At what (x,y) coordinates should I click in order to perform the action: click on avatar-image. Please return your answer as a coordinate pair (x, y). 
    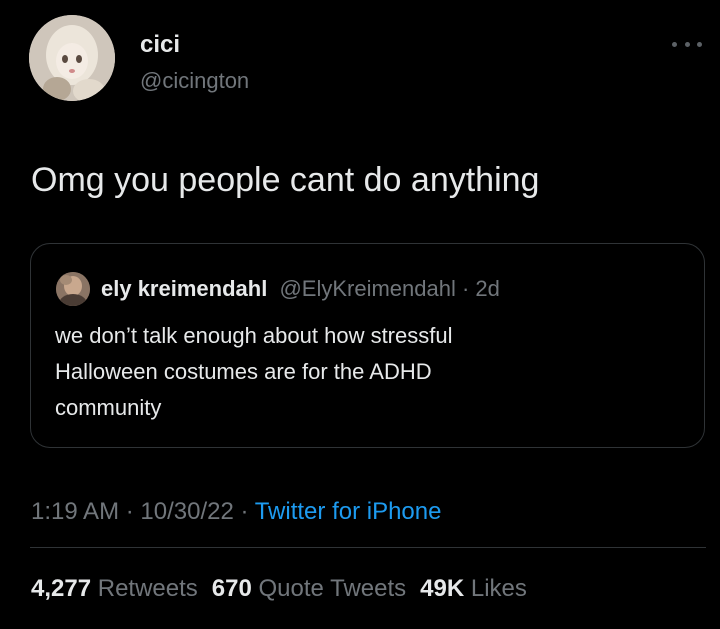
    Looking at the image, I should click on (72, 58).